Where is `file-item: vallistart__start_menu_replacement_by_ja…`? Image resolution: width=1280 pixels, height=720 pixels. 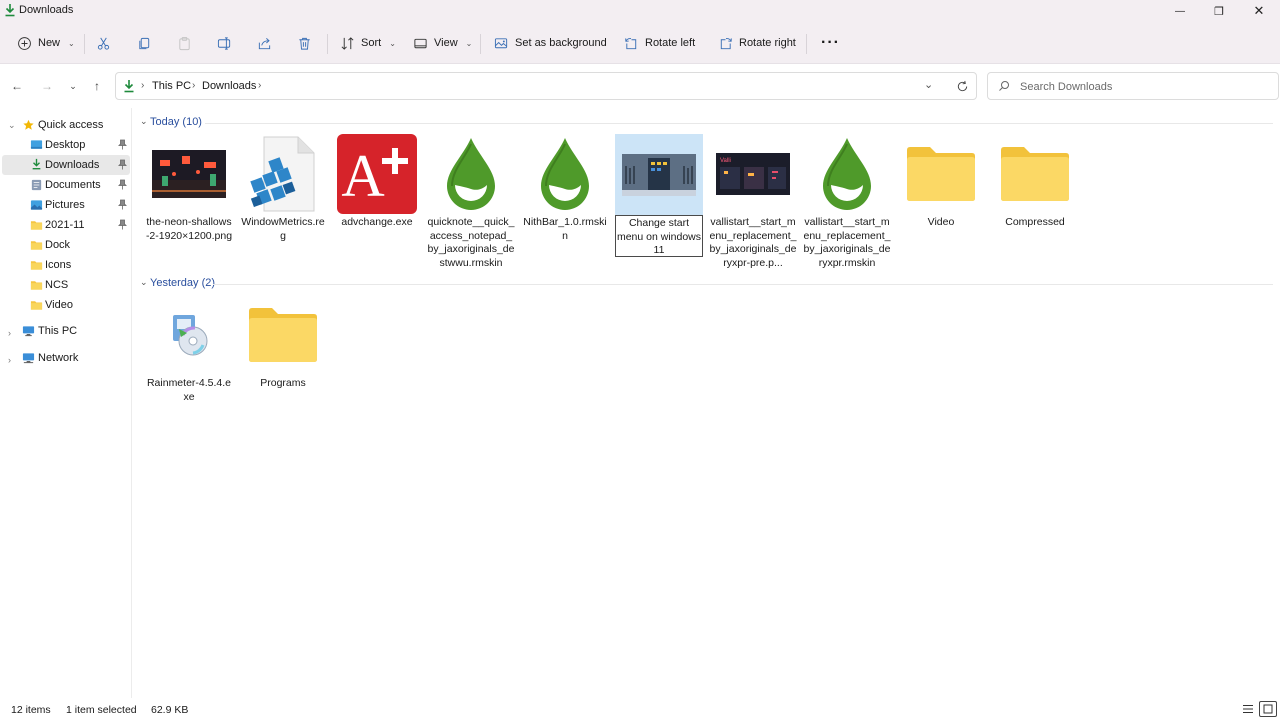 file-item: vallistart__start_menu_replacement_by_ja… is located at coordinates (847, 204).